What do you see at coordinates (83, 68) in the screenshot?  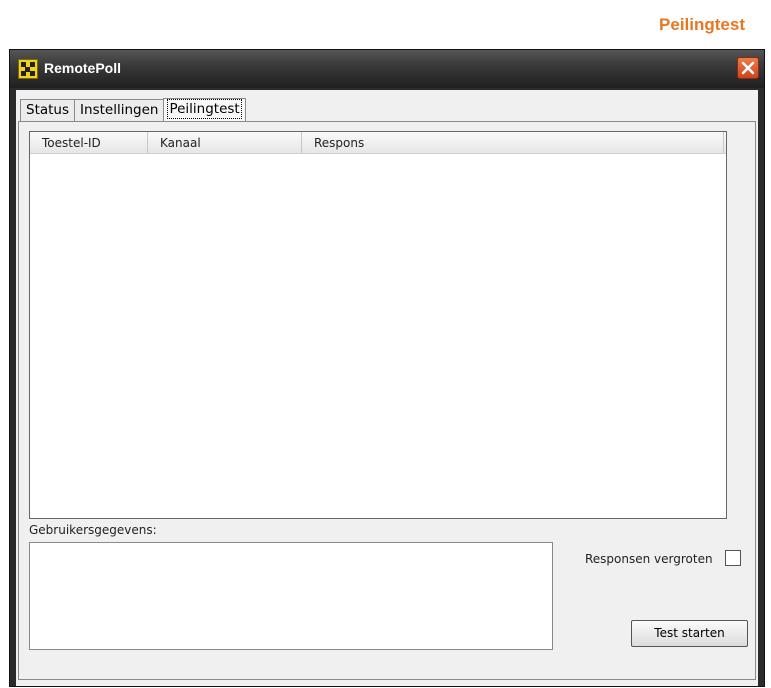 I see `window-title: RemotePoll` at bounding box center [83, 68].